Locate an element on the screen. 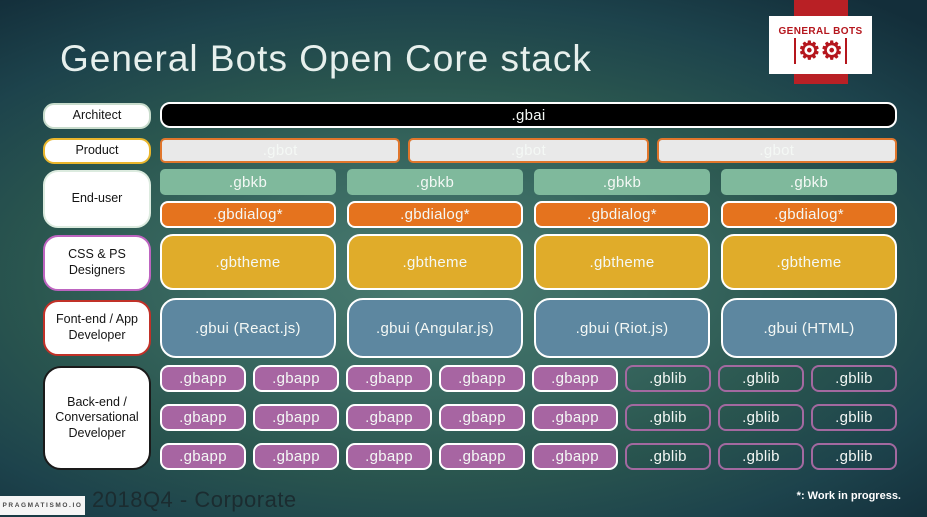  side-label-end-user: End-user is located at coordinates (97, 199).